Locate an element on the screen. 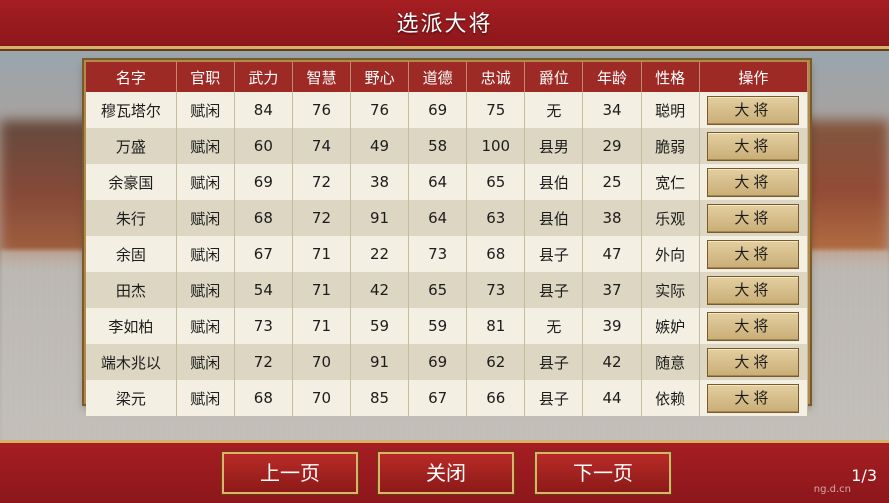  cell-name: 梁元 is located at coordinates (131, 398).